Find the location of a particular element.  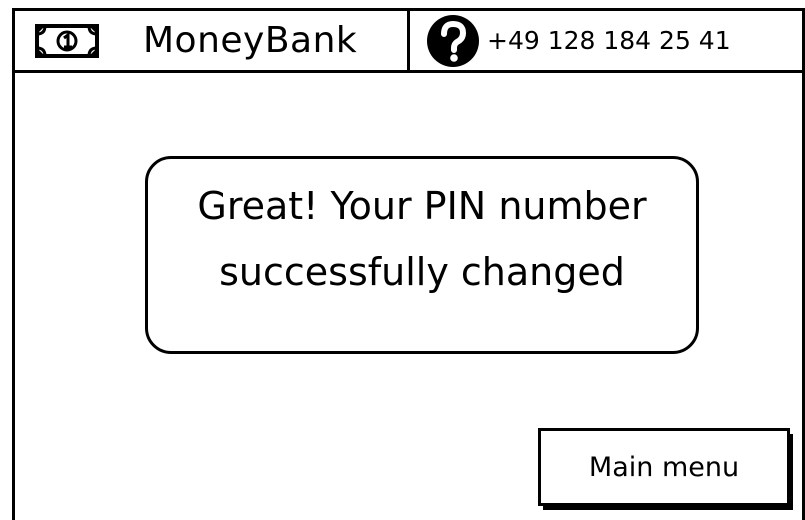

brand-name: MoneyBank is located at coordinates (250, 40).